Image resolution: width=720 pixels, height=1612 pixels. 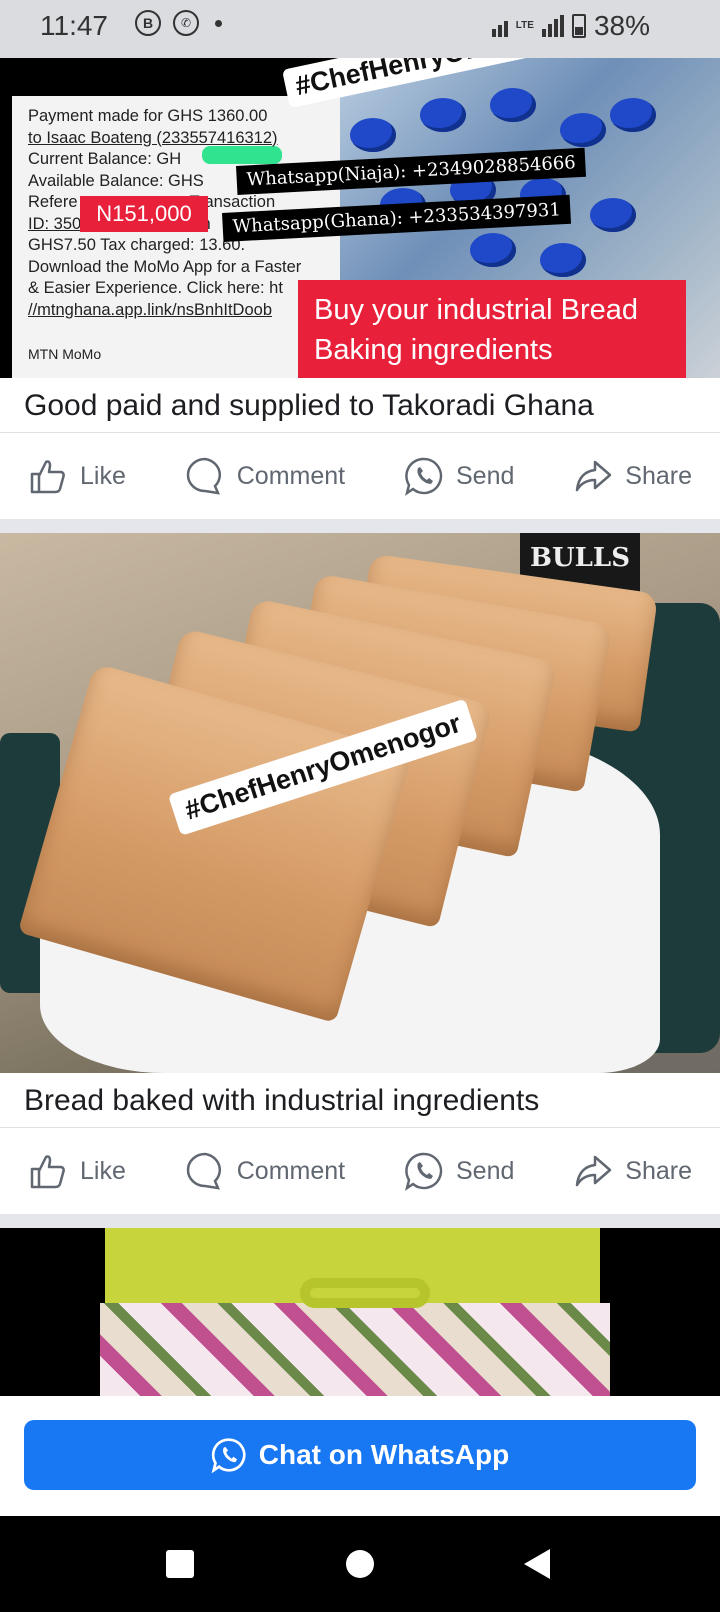 What do you see at coordinates (360, 29) in the screenshot?
I see `status-bar: 11:47 B ✆ LTE 38%` at bounding box center [360, 29].